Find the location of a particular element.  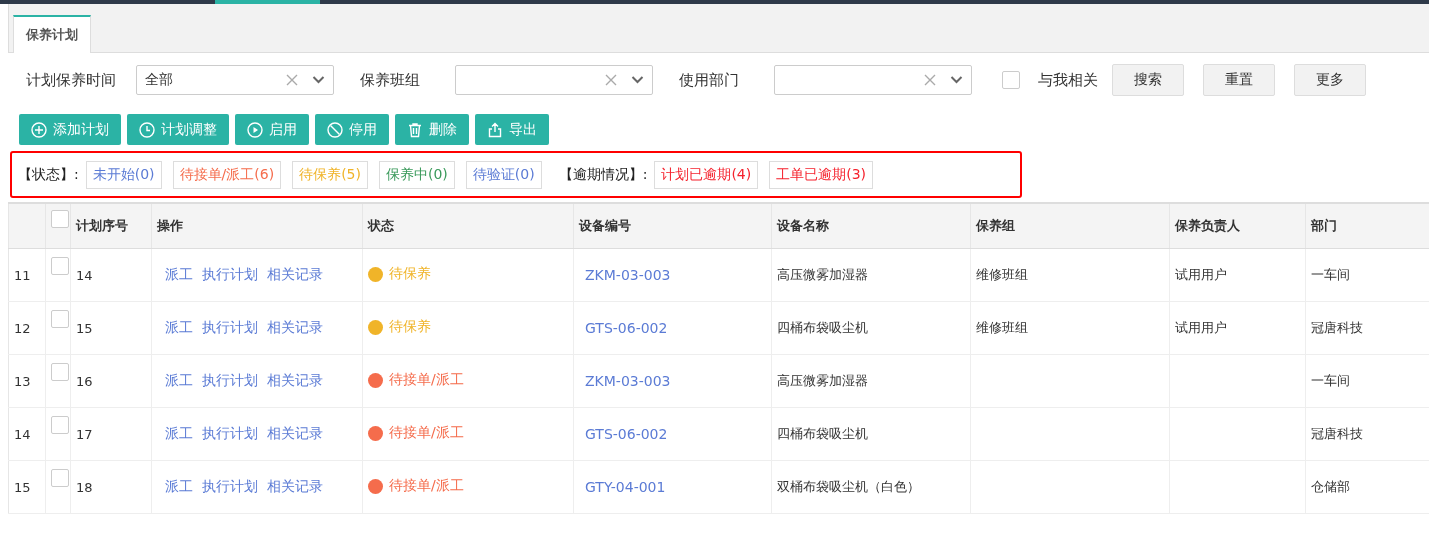

status-tag: 保养中(0) is located at coordinates (416, 174).